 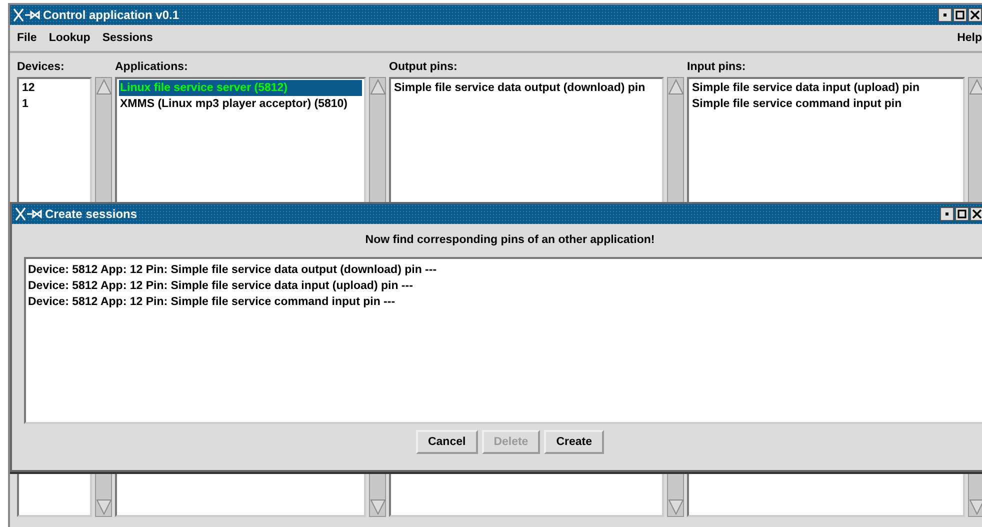 What do you see at coordinates (127, 38) in the screenshot?
I see `menu-item: Sessions` at bounding box center [127, 38].